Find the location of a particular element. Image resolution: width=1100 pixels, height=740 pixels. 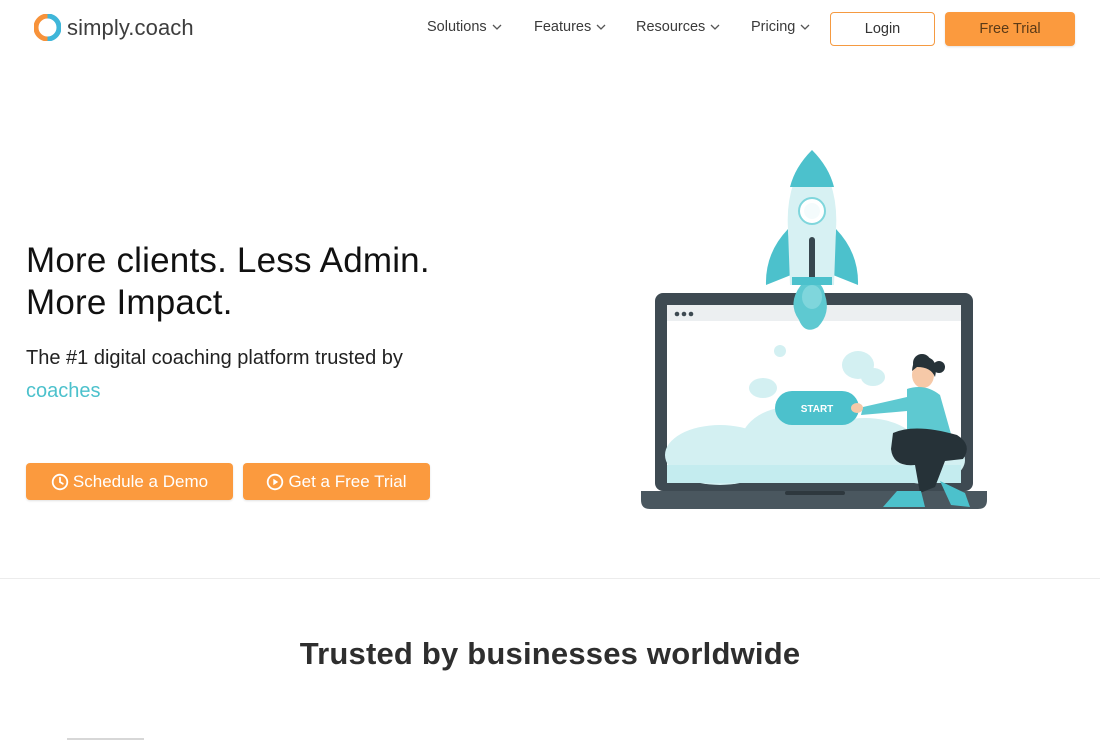

get-free-trial-button: Get a Free Trial is located at coordinates (336, 481).